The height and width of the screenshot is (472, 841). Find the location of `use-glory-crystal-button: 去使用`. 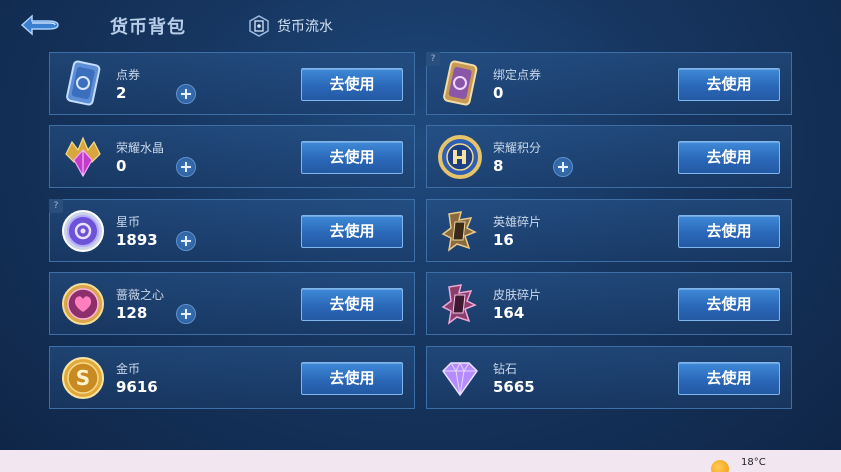

use-glory-crystal-button: 去使用 is located at coordinates (352, 157).